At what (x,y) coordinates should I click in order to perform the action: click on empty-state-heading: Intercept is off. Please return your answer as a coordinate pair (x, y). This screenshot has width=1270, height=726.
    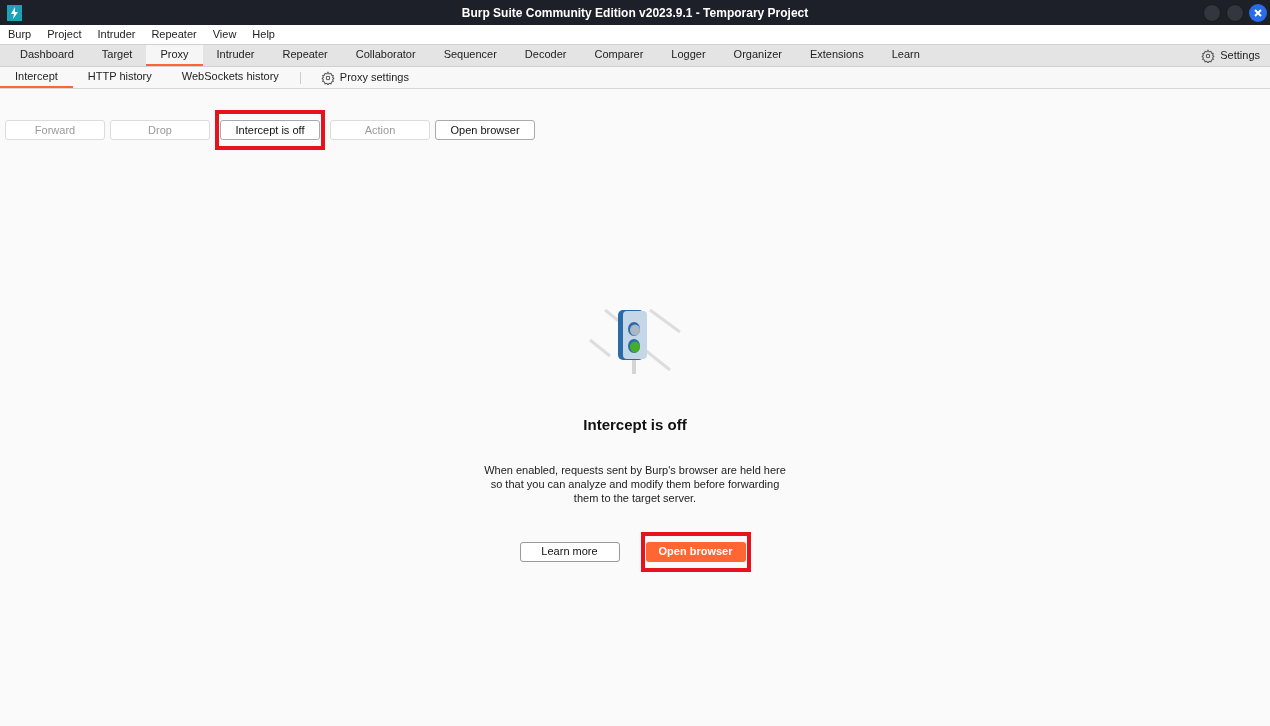
    Looking at the image, I should click on (635, 425).